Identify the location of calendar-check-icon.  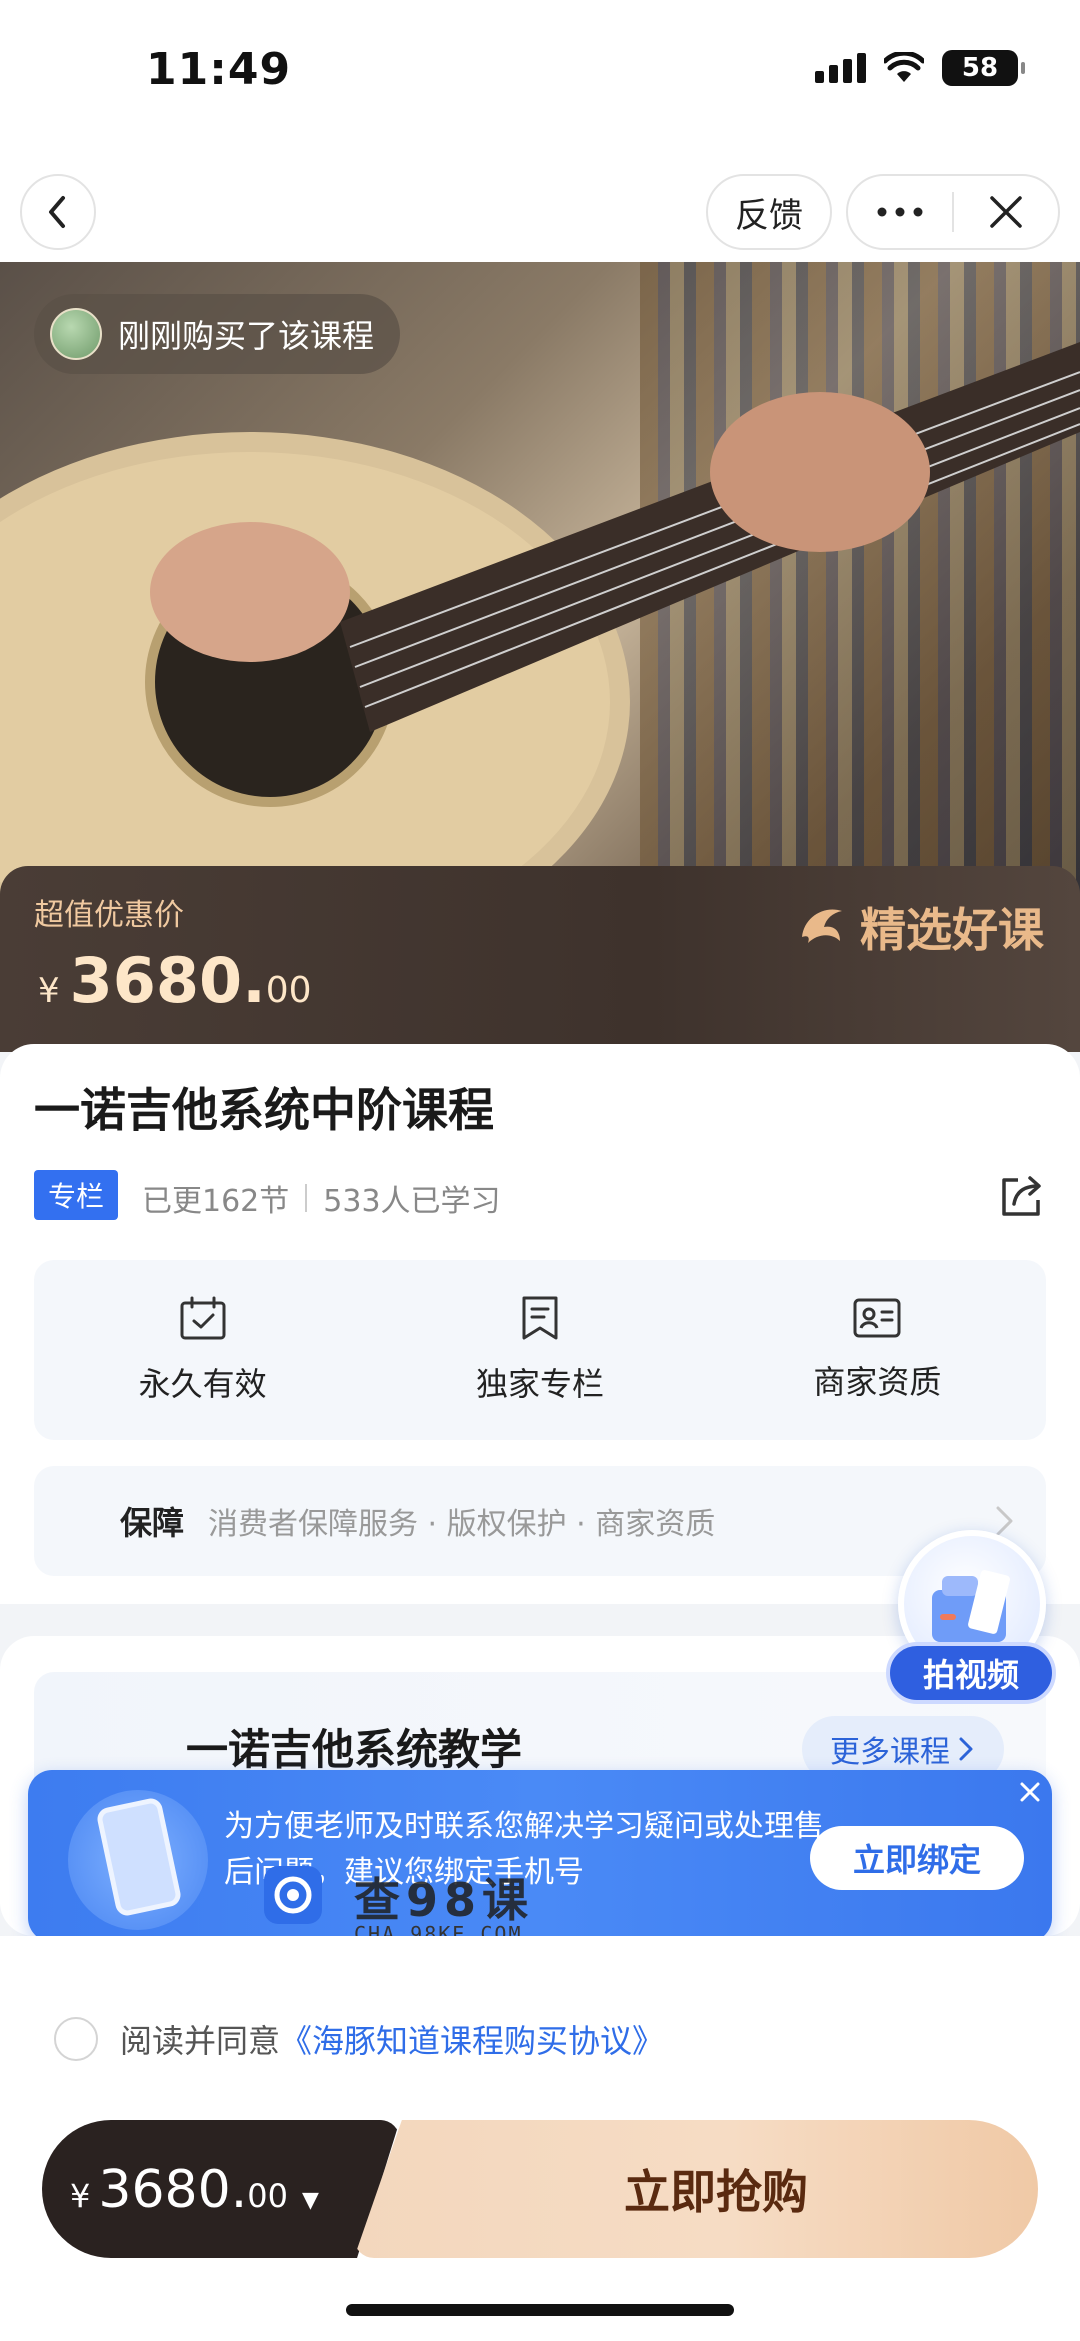
(203, 1318).